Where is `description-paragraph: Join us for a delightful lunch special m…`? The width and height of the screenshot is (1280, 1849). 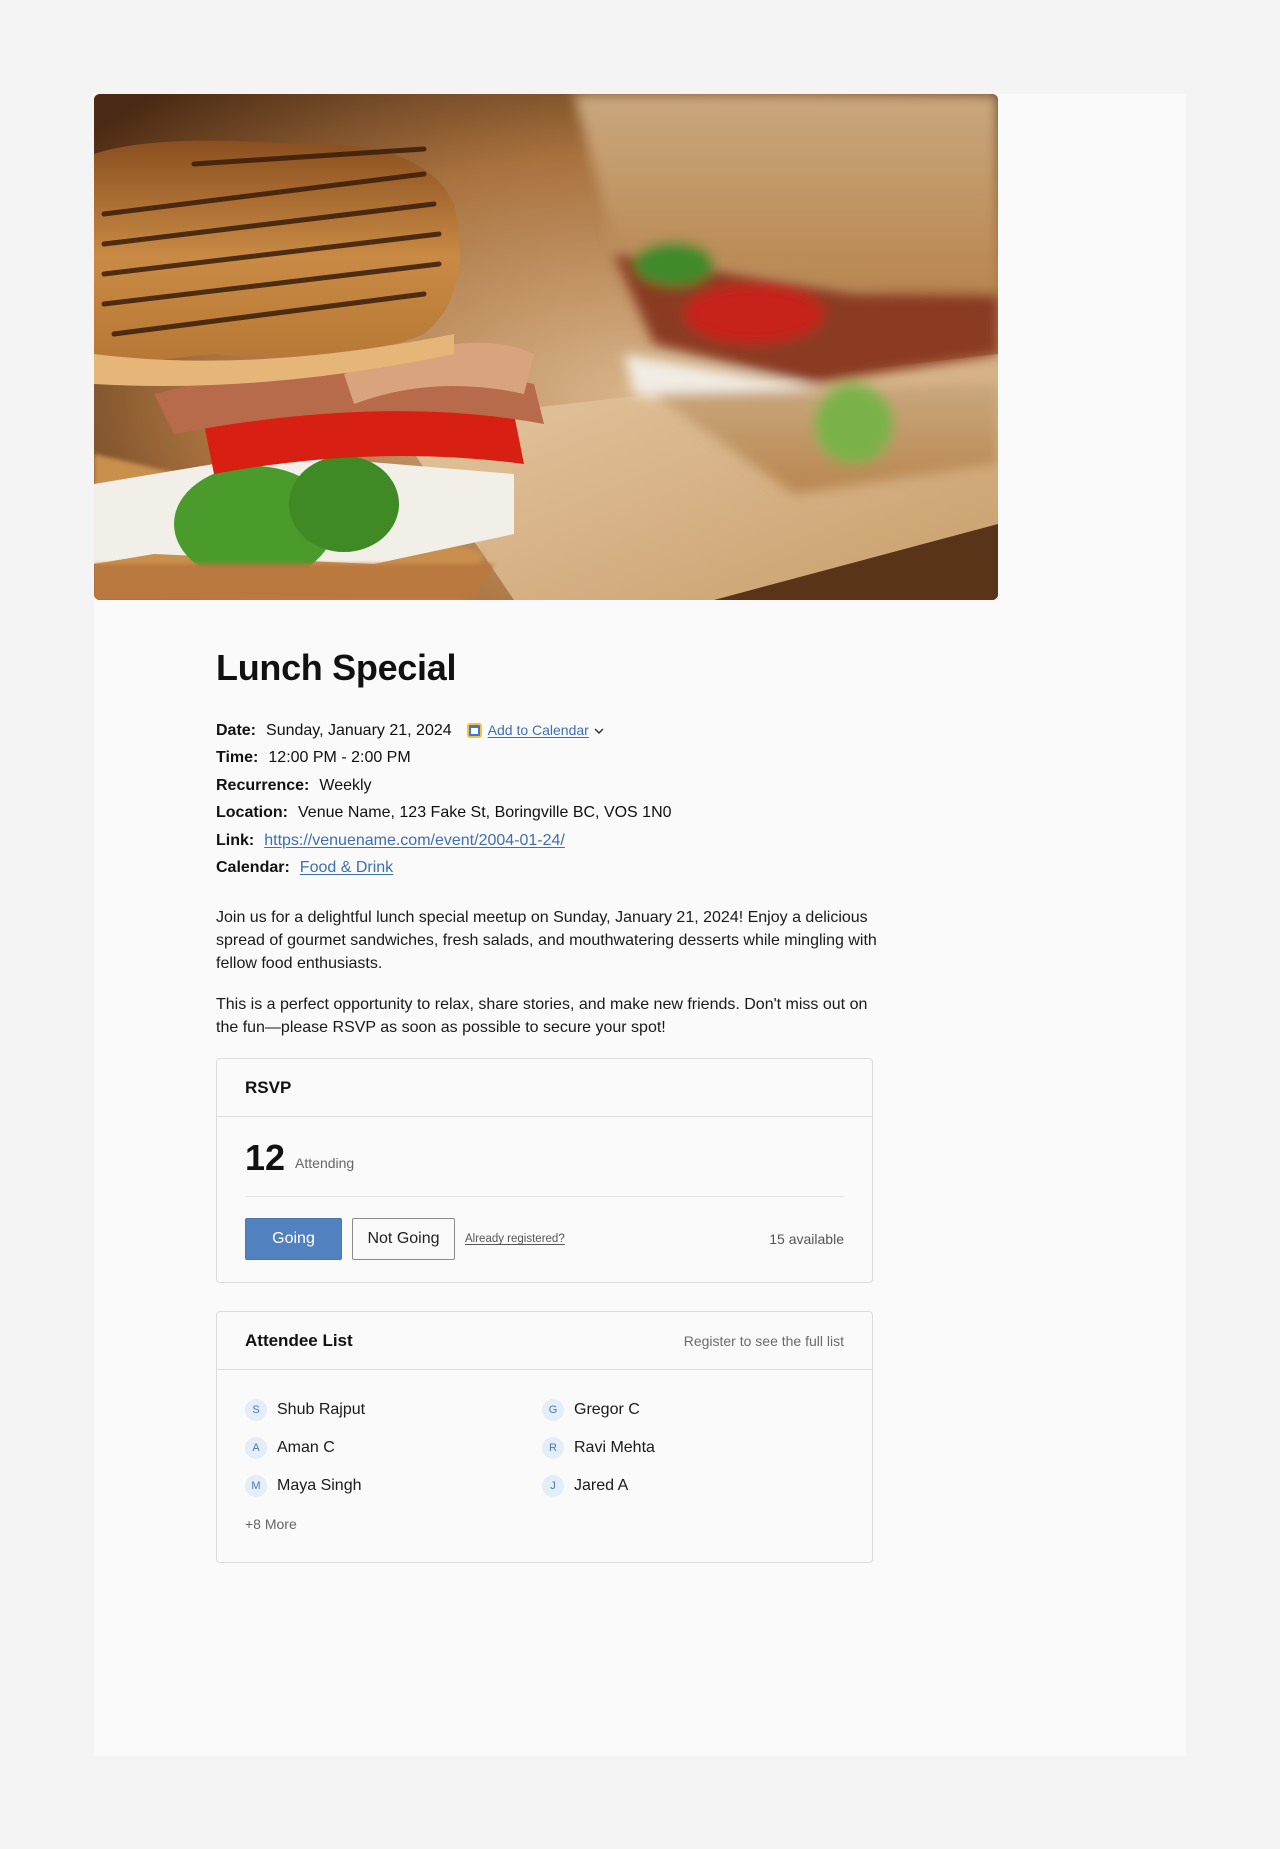 description-paragraph: Join us for a delightful lunch special m… is located at coordinates (546, 940).